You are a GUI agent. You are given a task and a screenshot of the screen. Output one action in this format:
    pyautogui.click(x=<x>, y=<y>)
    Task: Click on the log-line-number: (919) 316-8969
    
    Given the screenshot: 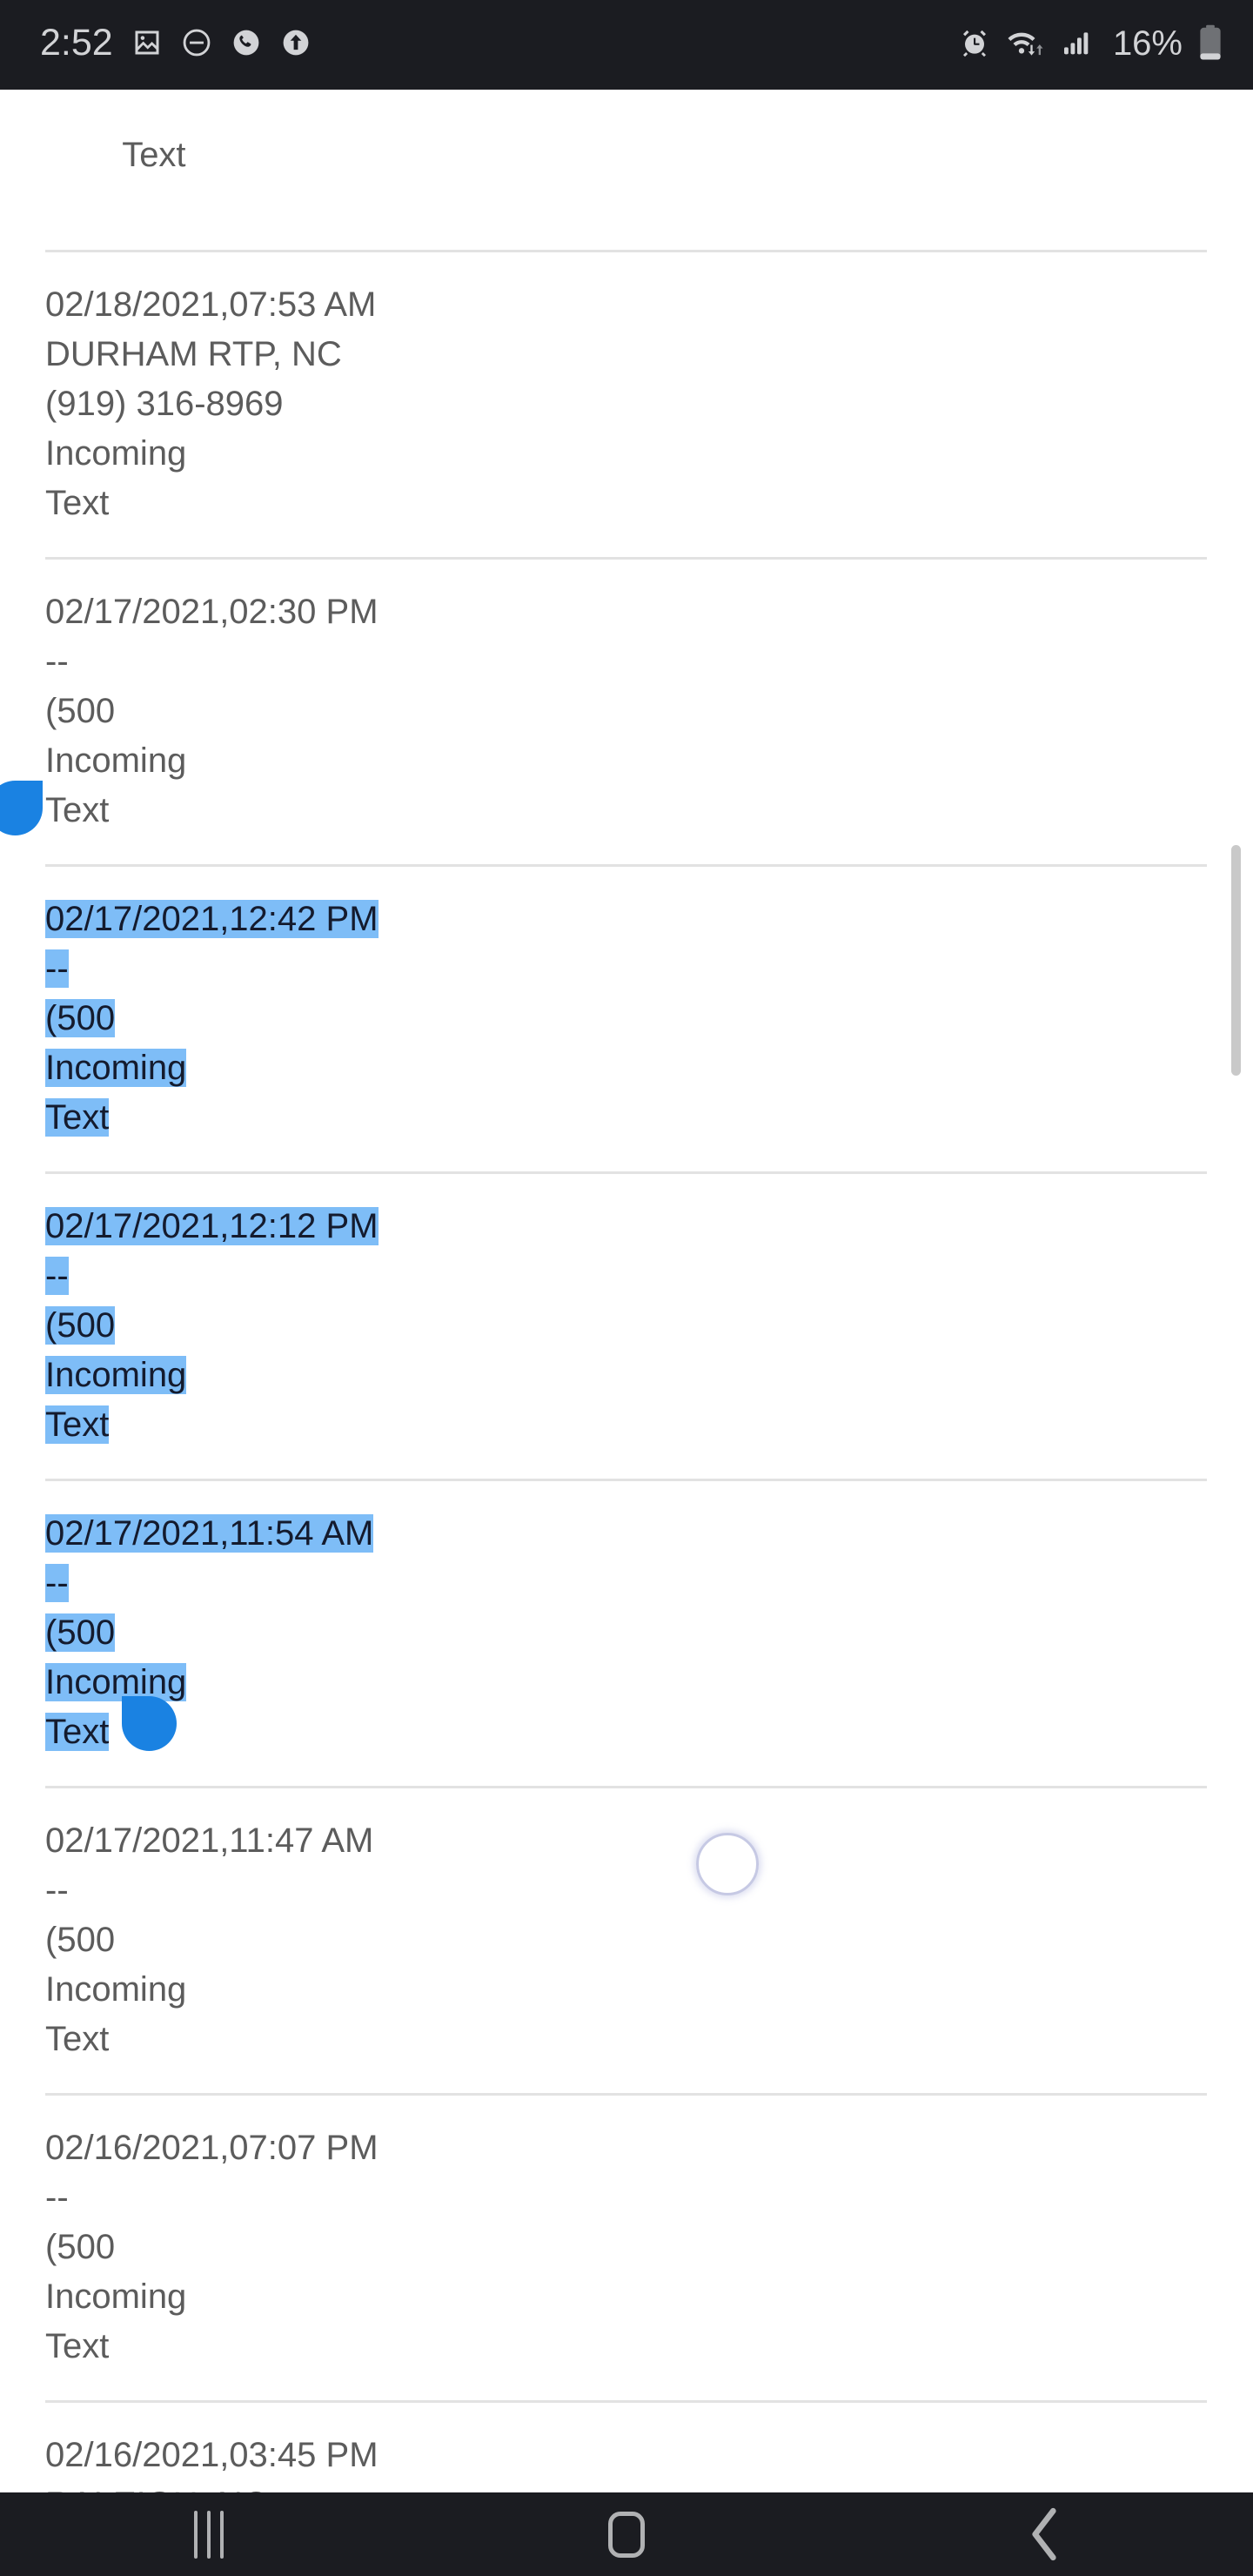 What is the action you would take?
    pyautogui.click(x=164, y=404)
    